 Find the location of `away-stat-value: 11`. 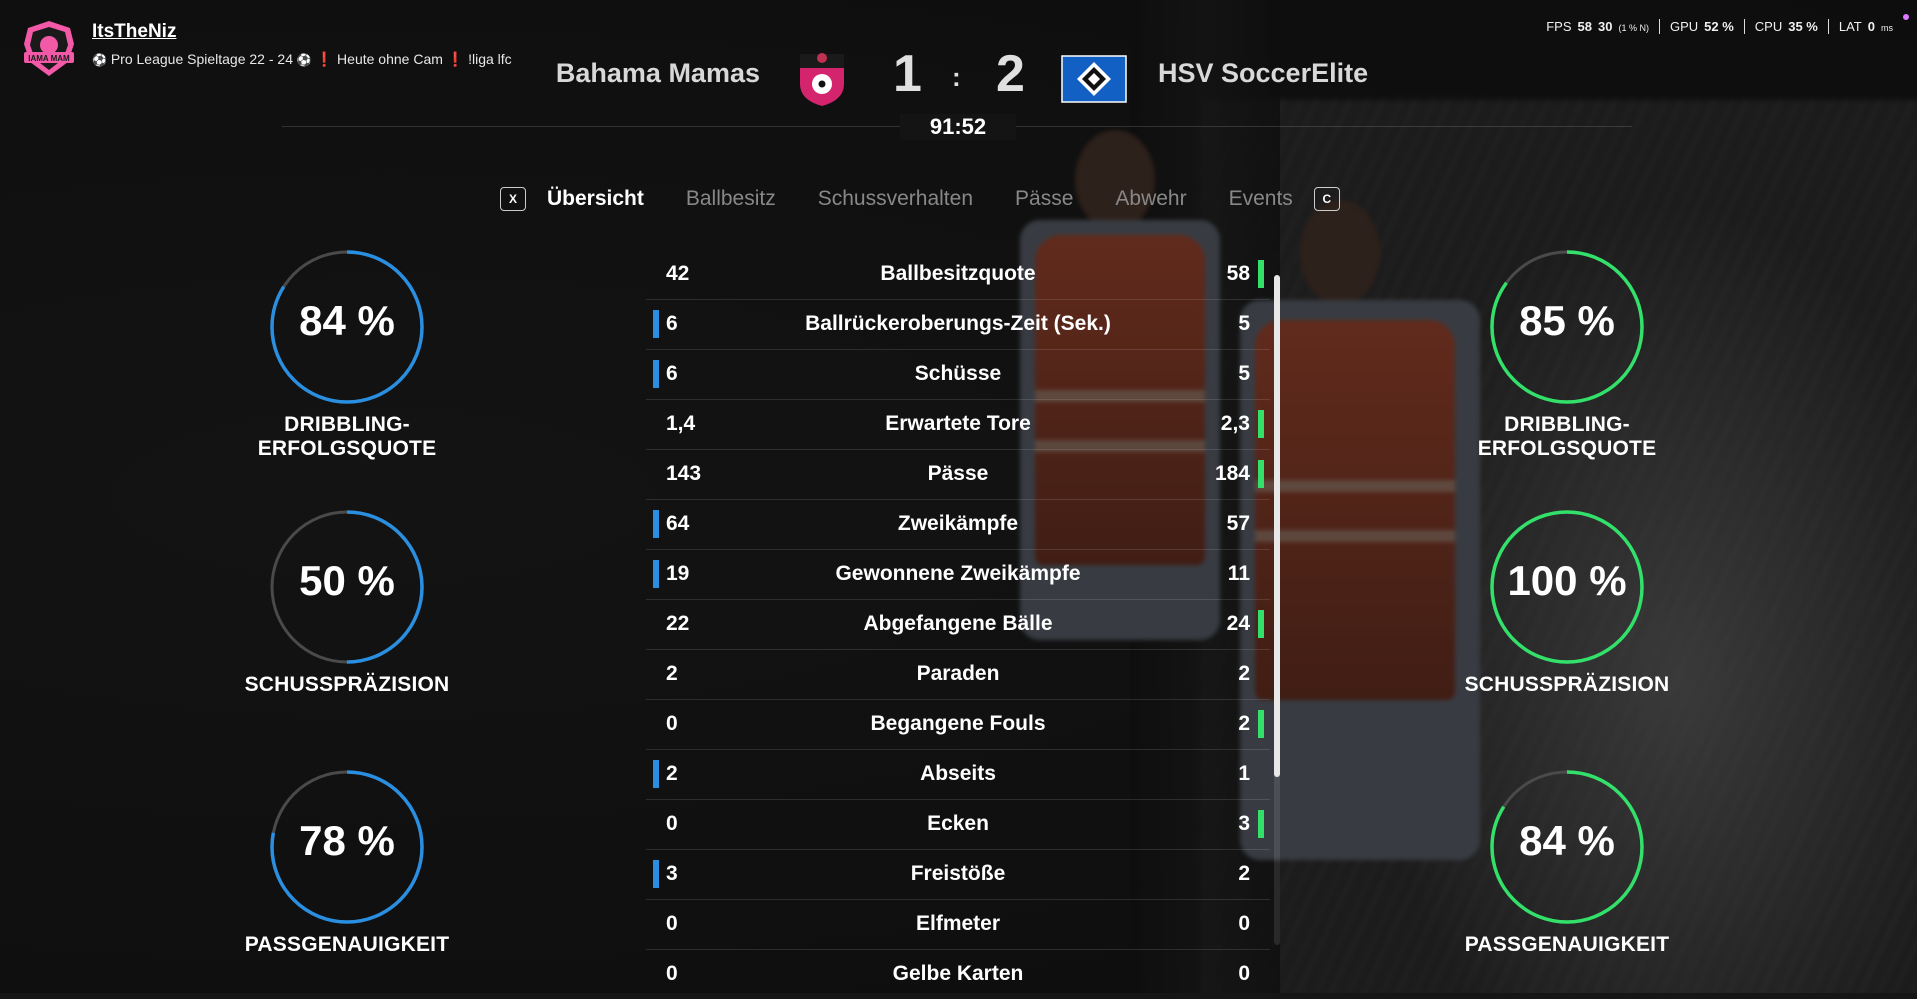

away-stat-value: 11 is located at coordinates (1238, 573).